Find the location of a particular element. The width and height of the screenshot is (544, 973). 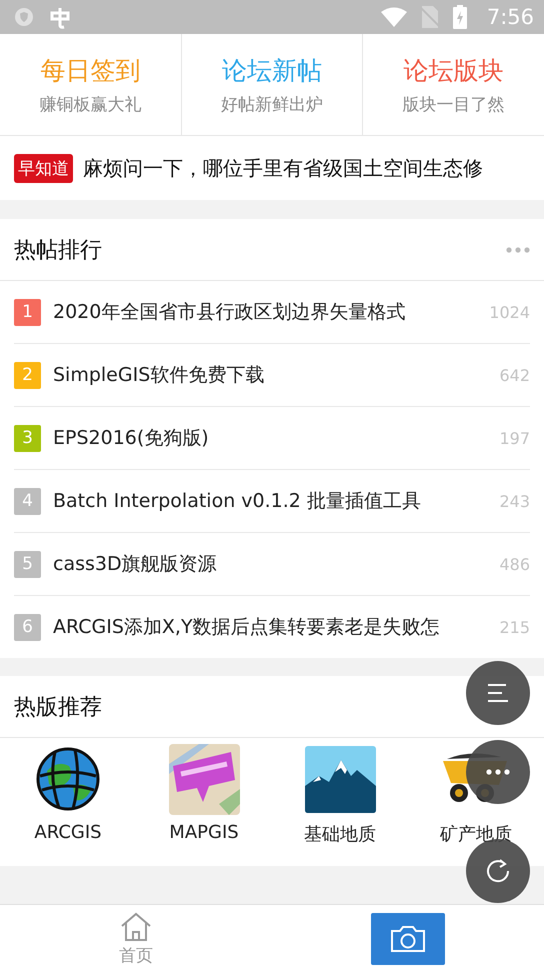

rank-badge: 3 is located at coordinates (27, 438).